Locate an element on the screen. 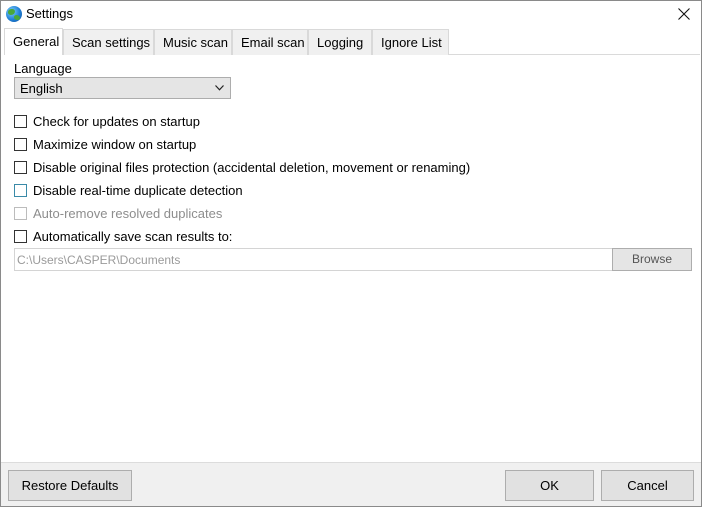  tab-music-scan: Music scan is located at coordinates (193, 42).